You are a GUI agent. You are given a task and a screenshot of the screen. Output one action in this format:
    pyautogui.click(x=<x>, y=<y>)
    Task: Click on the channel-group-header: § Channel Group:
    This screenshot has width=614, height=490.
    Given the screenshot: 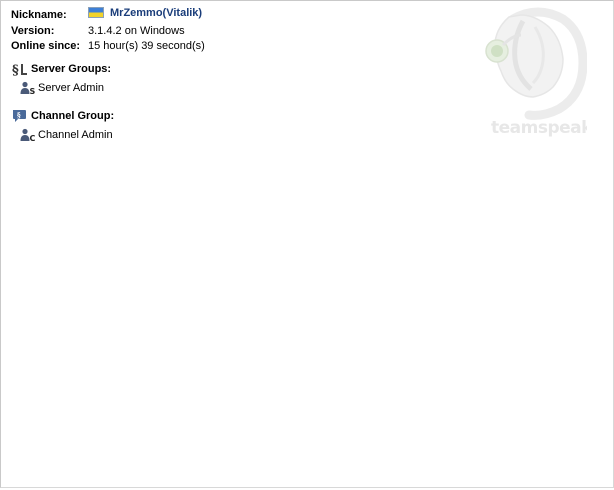 What is the action you would take?
    pyautogui.click(x=63, y=116)
    